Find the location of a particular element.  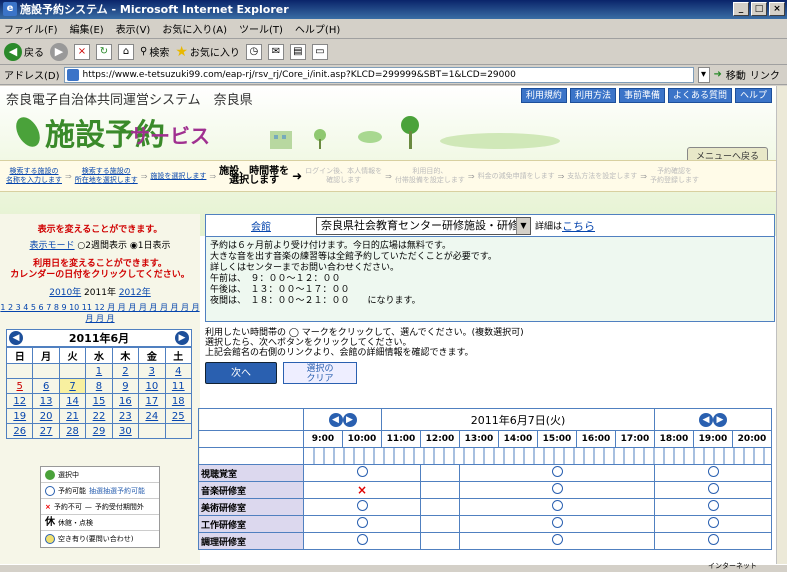

step-7: 料金の減免申請をします is located at coordinates (516, 175).